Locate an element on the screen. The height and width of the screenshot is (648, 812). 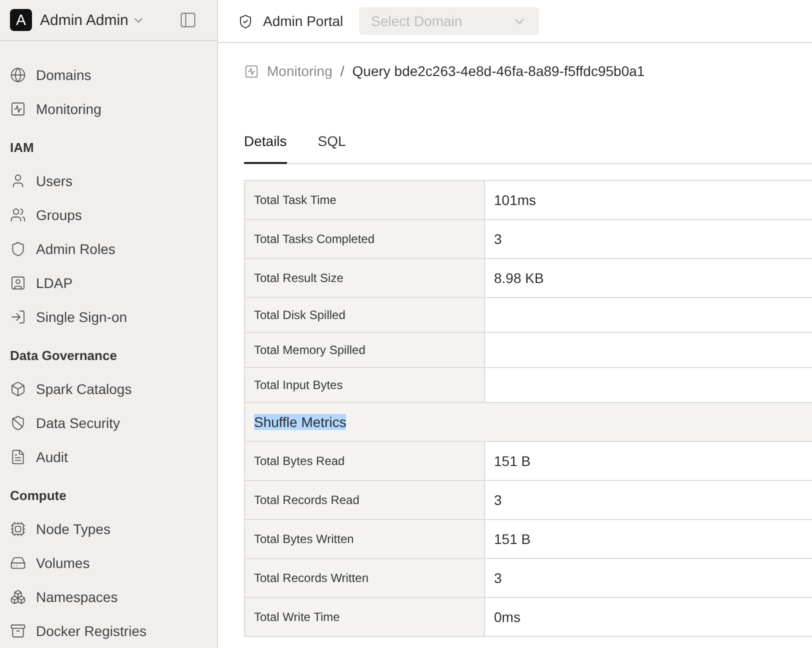
metric-label-cell: Total Tasks Completed is located at coordinates (365, 239).